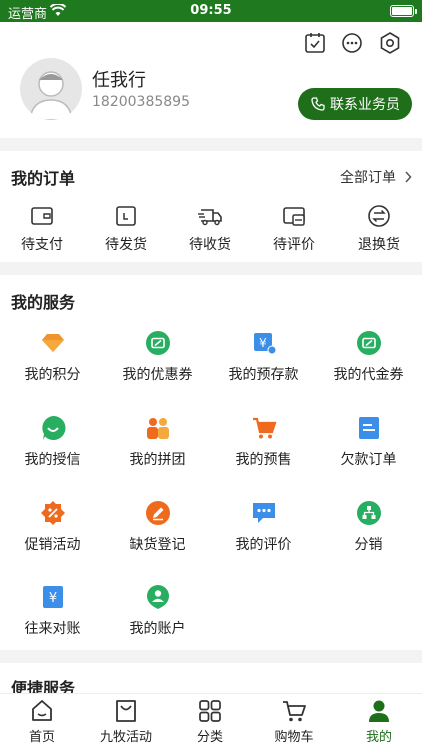  What do you see at coordinates (126, 711) in the screenshot?
I see `shopping-bag-icon` at bounding box center [126, 711].